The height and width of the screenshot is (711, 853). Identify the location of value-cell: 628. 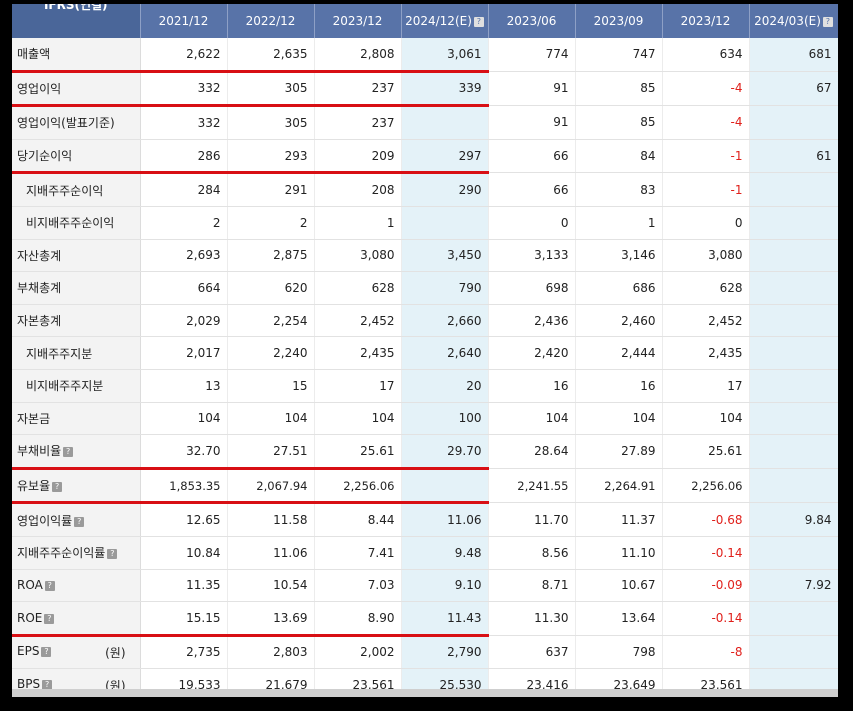
(706, 288).